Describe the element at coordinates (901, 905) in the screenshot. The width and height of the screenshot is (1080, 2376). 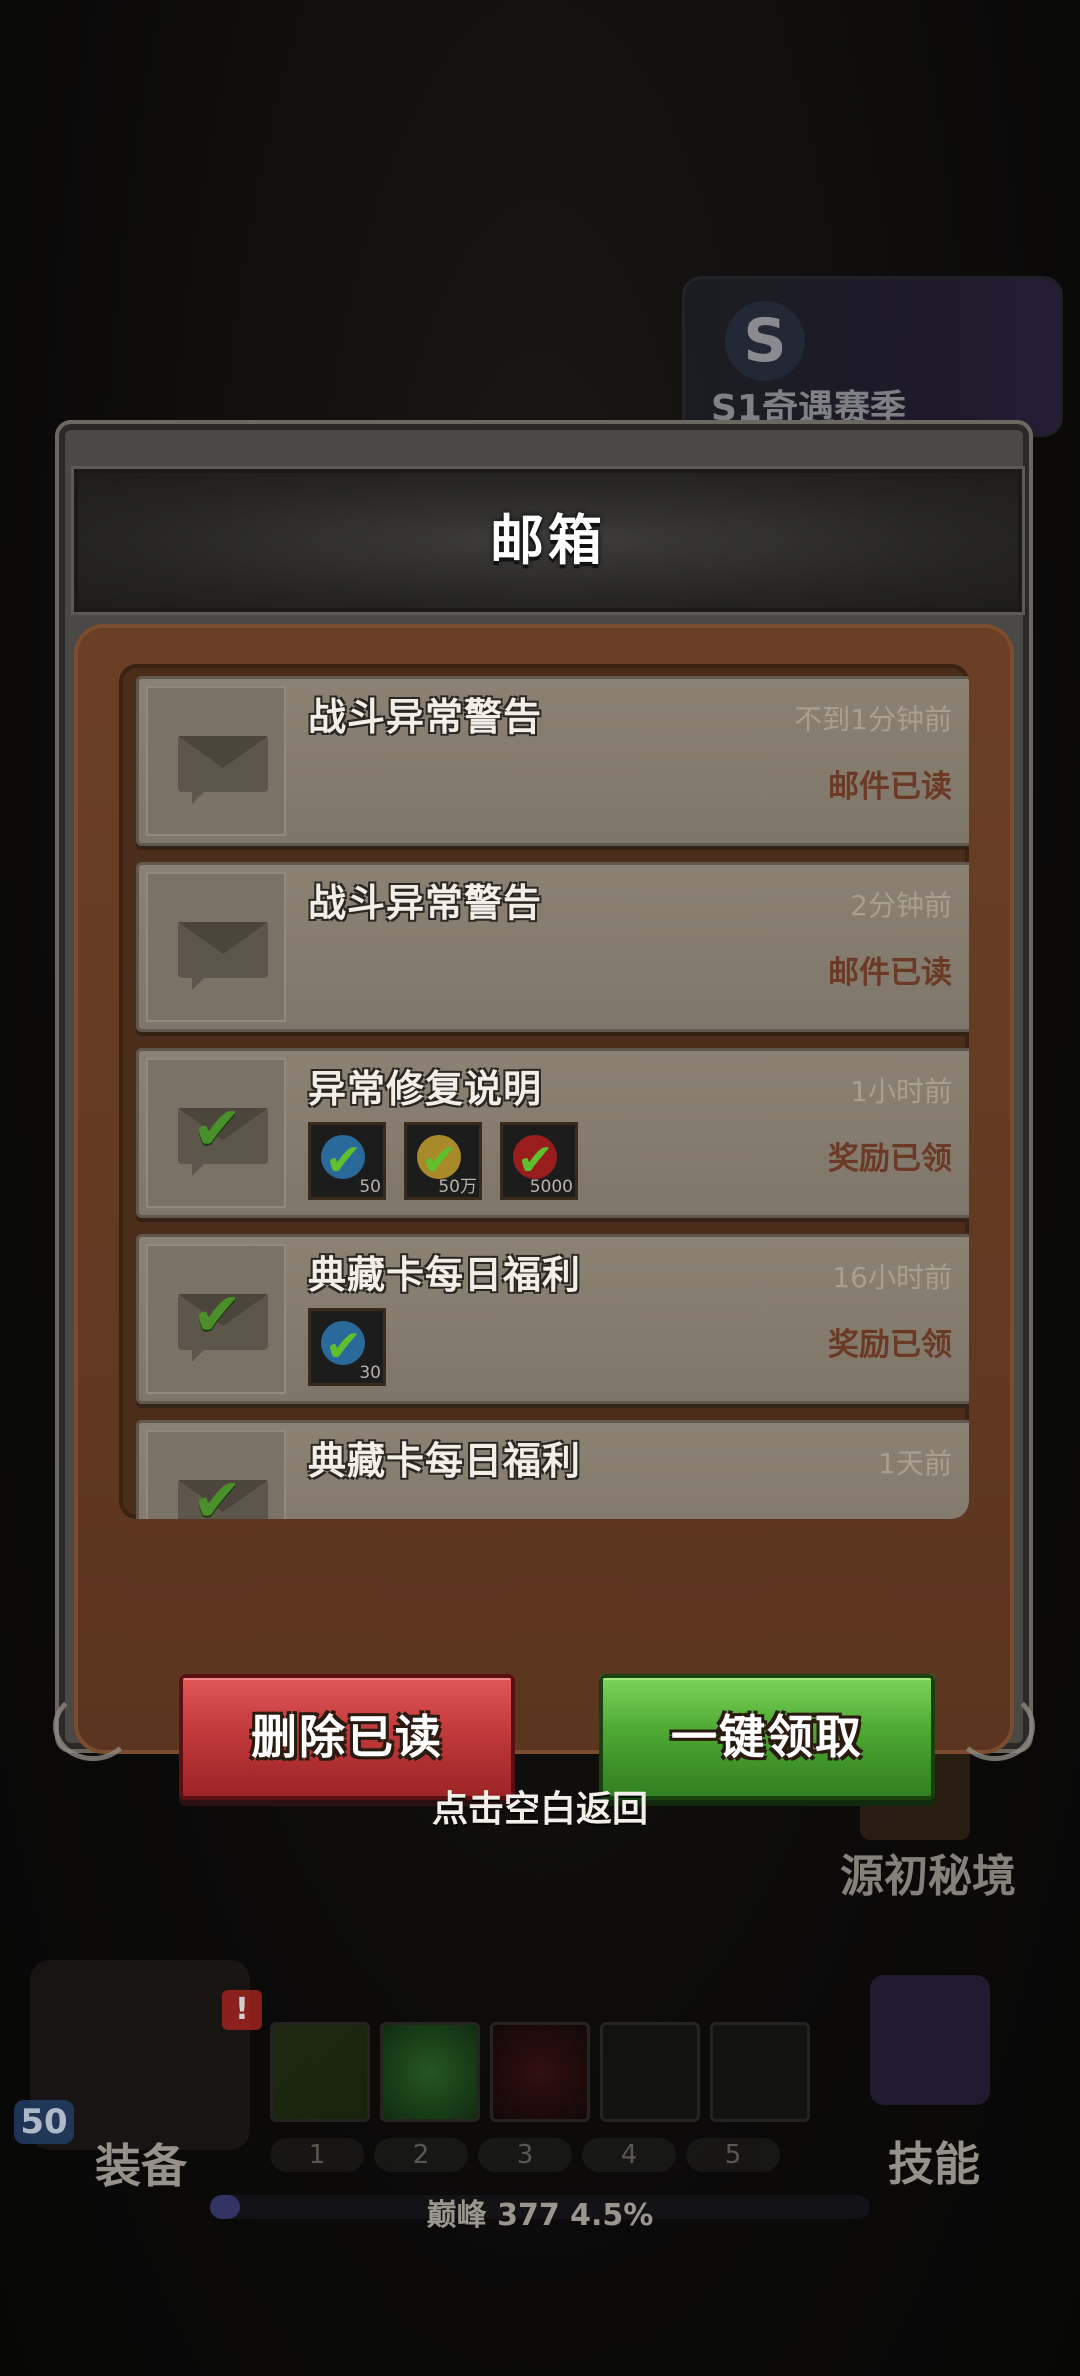
I see `mail-time: 2分钟前` at that location.